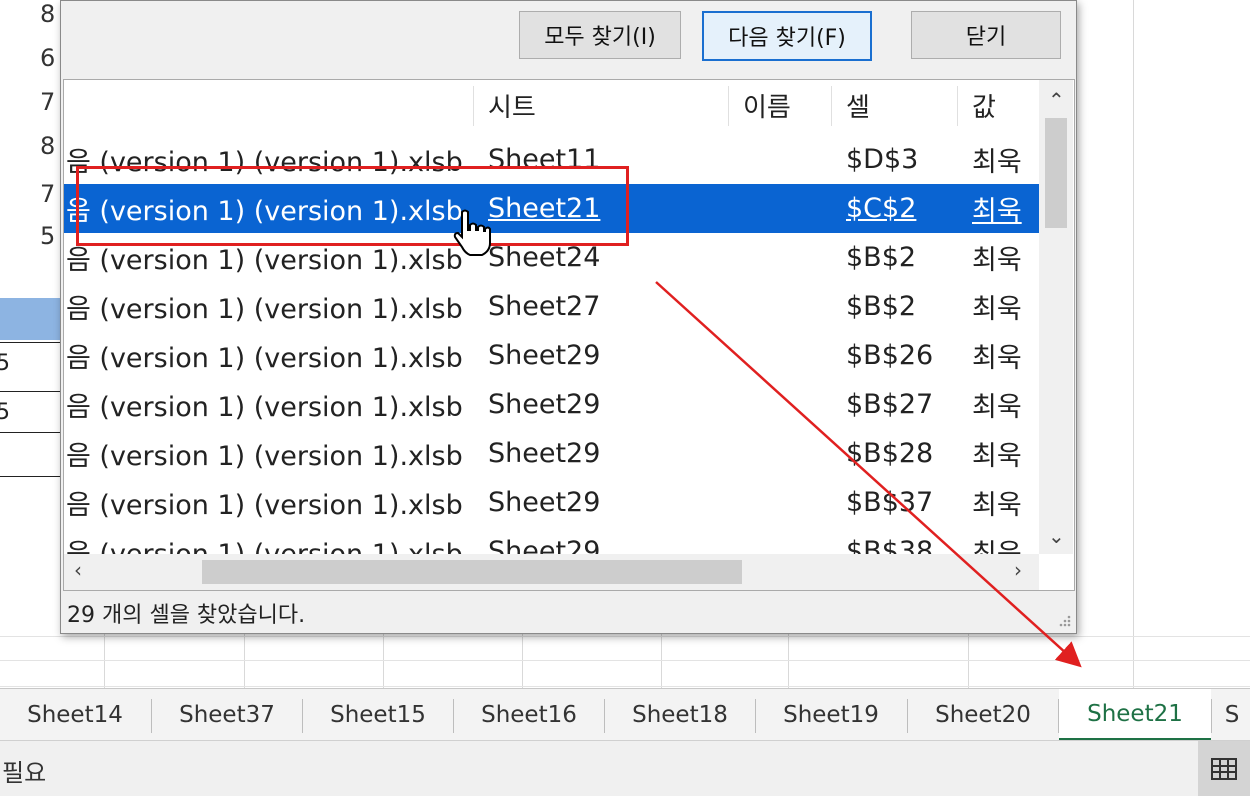 The width and height of the screenshot is (1250, 796). I want to click on resize-grip-icon, so click(1064, 621).